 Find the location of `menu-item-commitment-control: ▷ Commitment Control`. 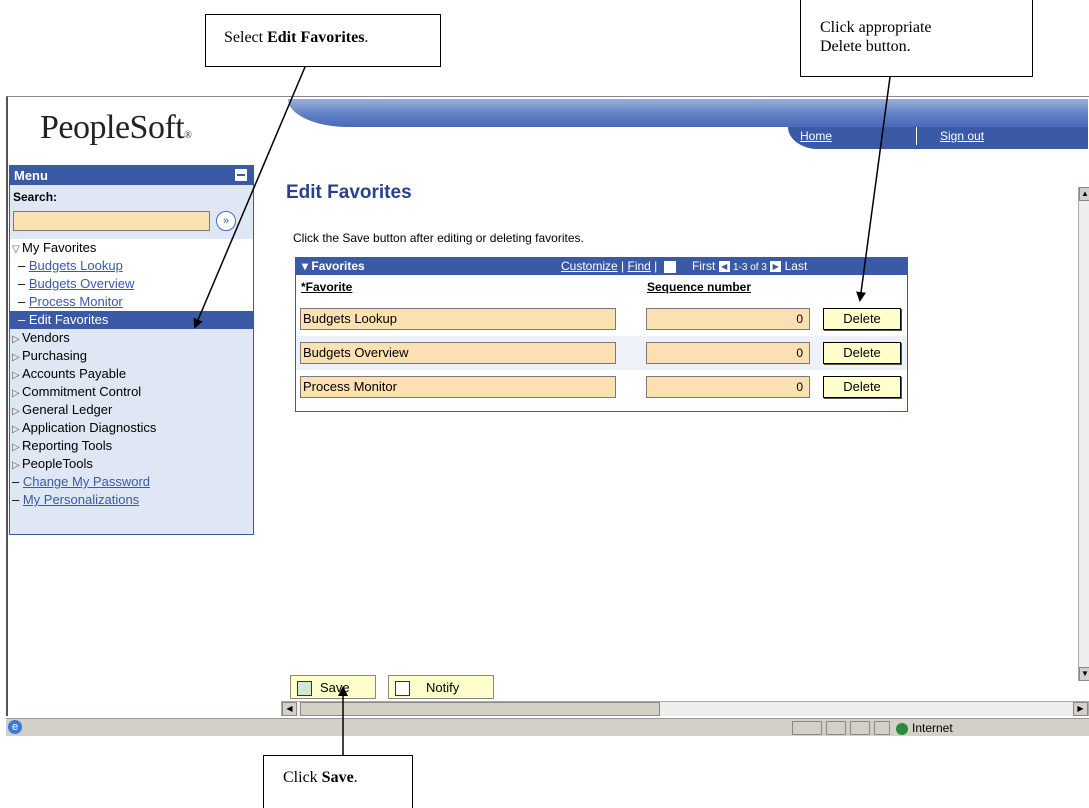

menu-item-commitment-control: ▷ Commitment Control is located at coordinates (131, 392).